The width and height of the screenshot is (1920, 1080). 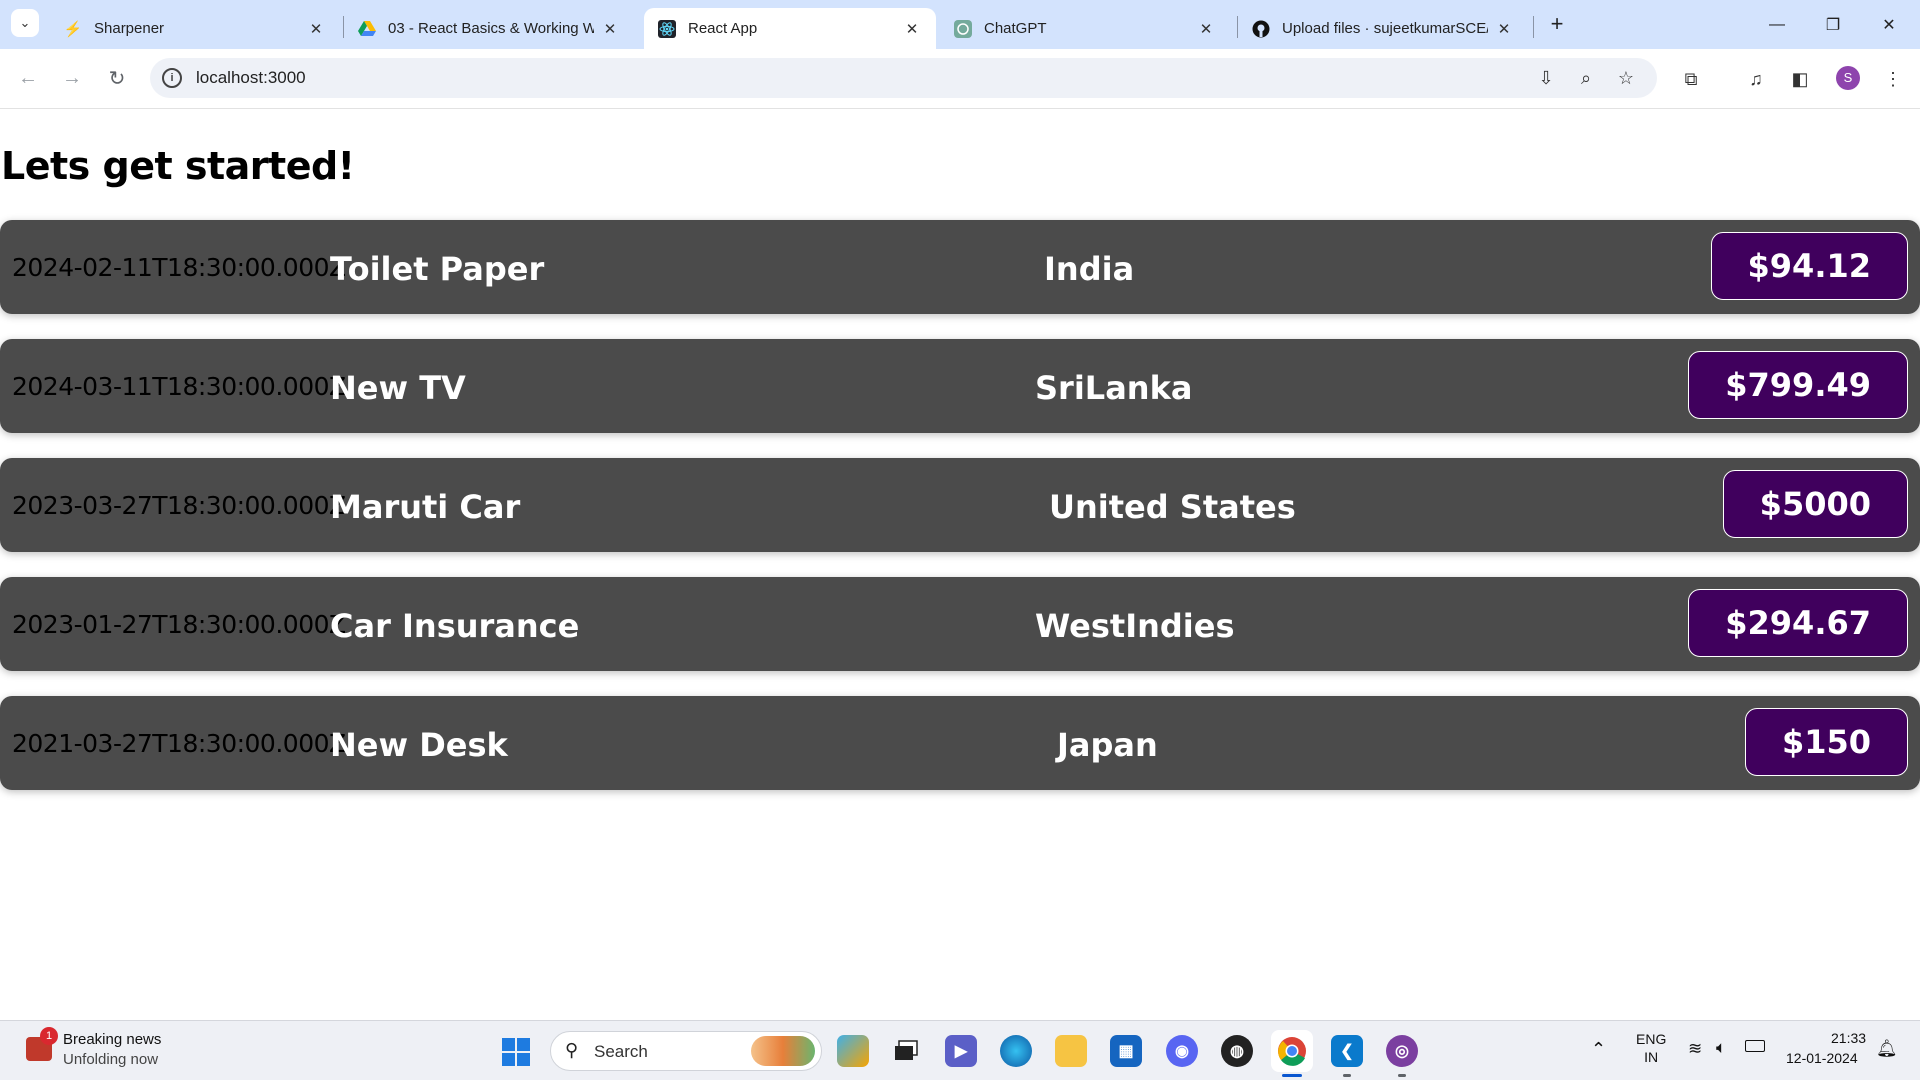 I want to click on tab-title: React App, so click(x=723, y=28).